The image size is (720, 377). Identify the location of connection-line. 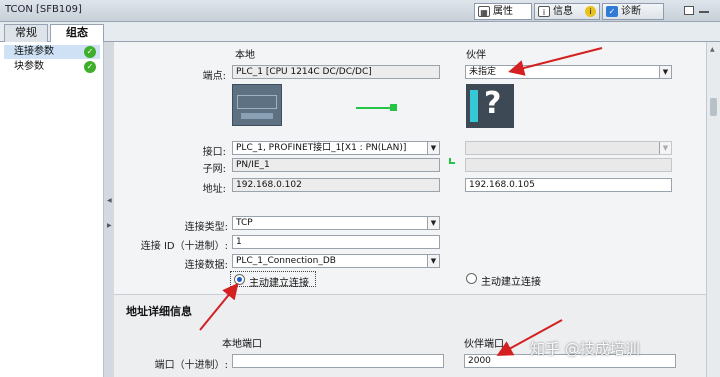
(374, 108).